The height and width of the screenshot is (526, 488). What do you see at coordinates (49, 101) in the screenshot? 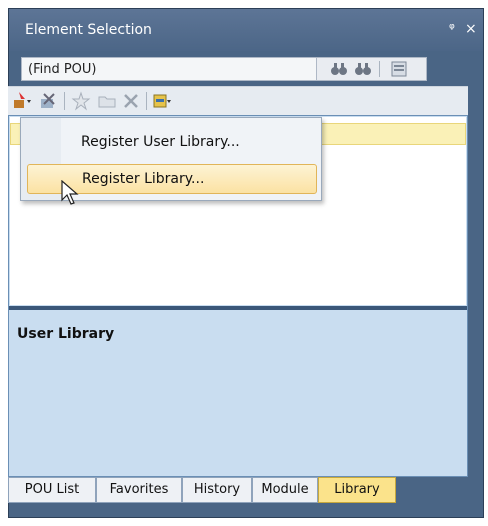
I see `unregister-icon` at bounding box center [49, 101].